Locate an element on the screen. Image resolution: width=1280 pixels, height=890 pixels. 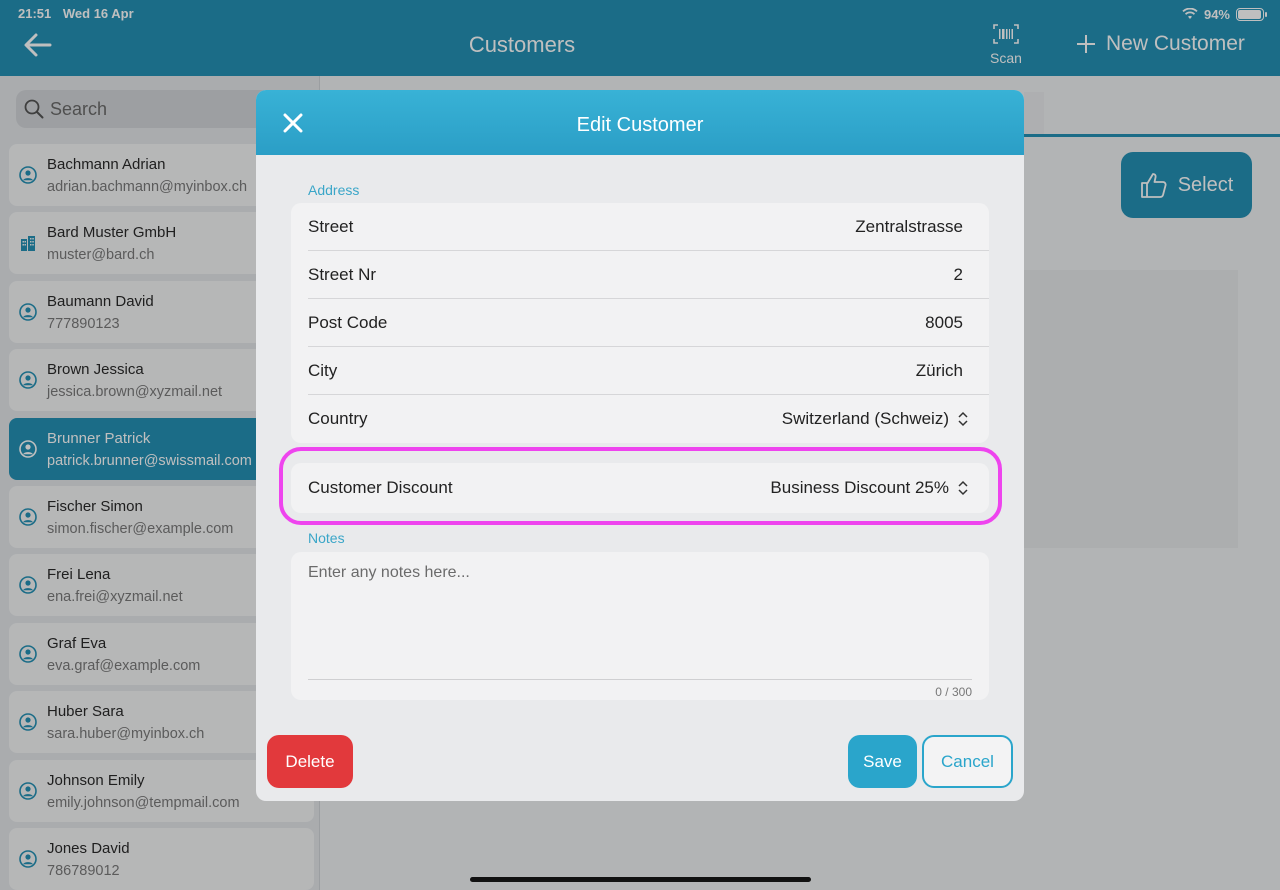
address-section-label: Address is located at coordinates (334, 190).